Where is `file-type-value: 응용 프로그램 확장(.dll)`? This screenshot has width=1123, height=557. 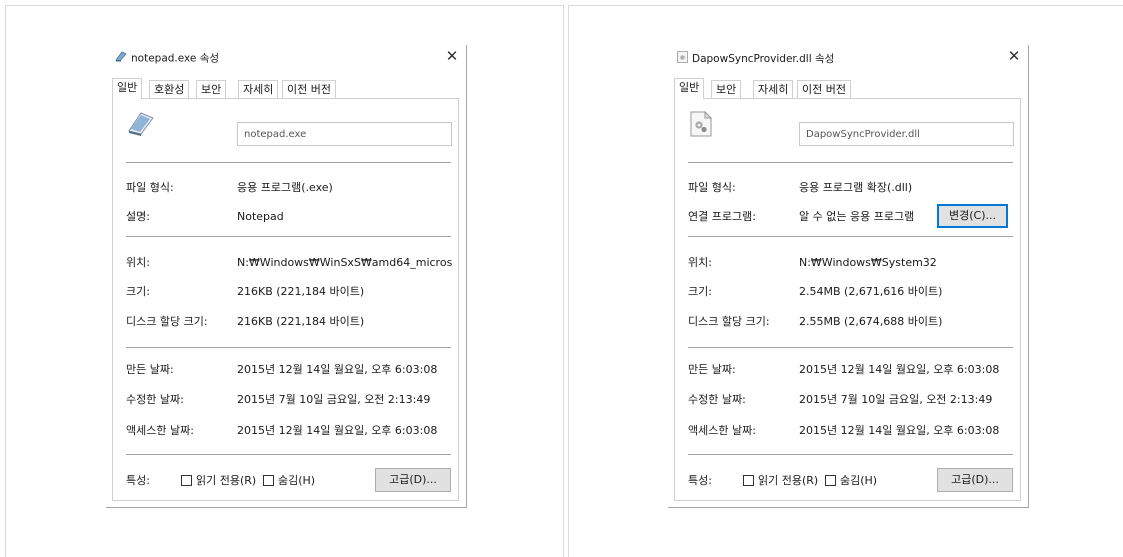 file-type-value: 응용 프로그램 확장(.dll) is located at coordinates (856, 187).